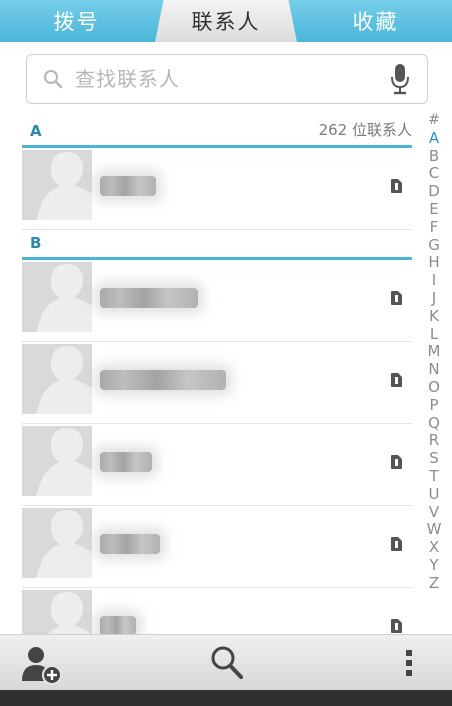 Image resolution: width=452 pixels, height=706 pixels. What do you see at coordinates (76, 21) in the screenshot?
I see `tab-dialer: 拨号` at bounding box center [76, 21].